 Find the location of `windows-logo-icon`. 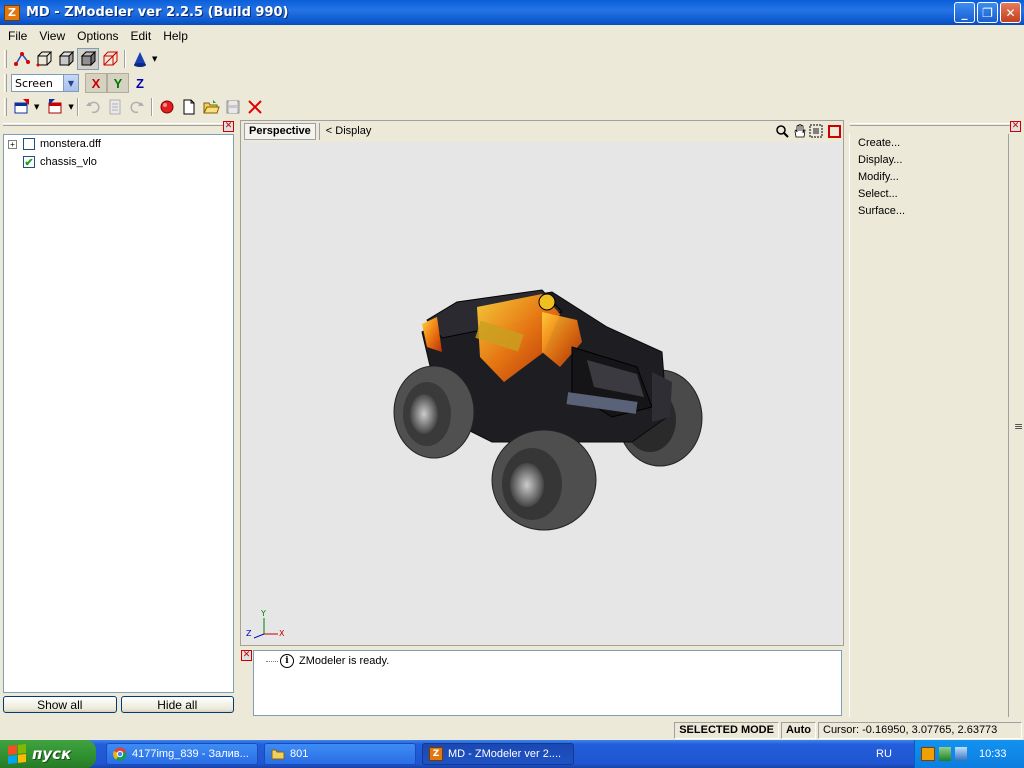

windows-logo-icon is located at coordinates (17, 754).